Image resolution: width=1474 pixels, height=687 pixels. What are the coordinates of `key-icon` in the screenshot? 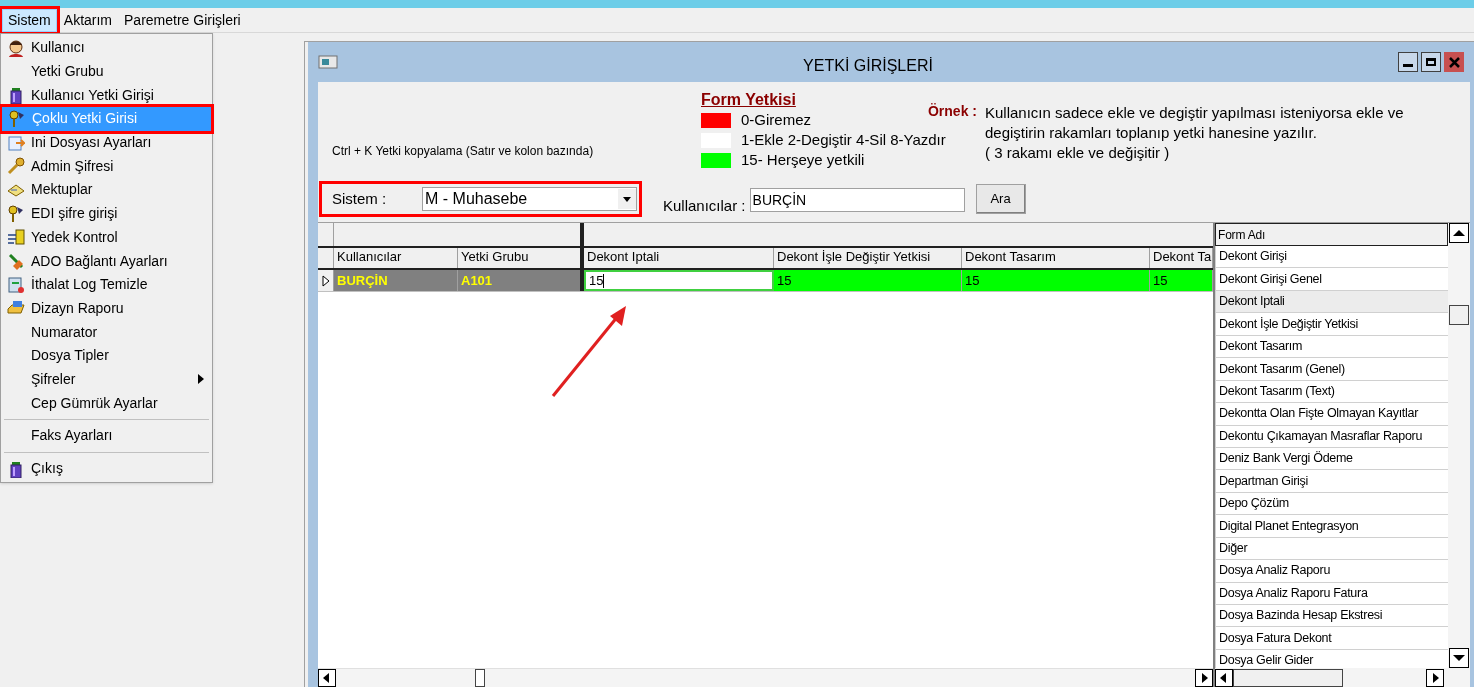 It's located at (16, 166).